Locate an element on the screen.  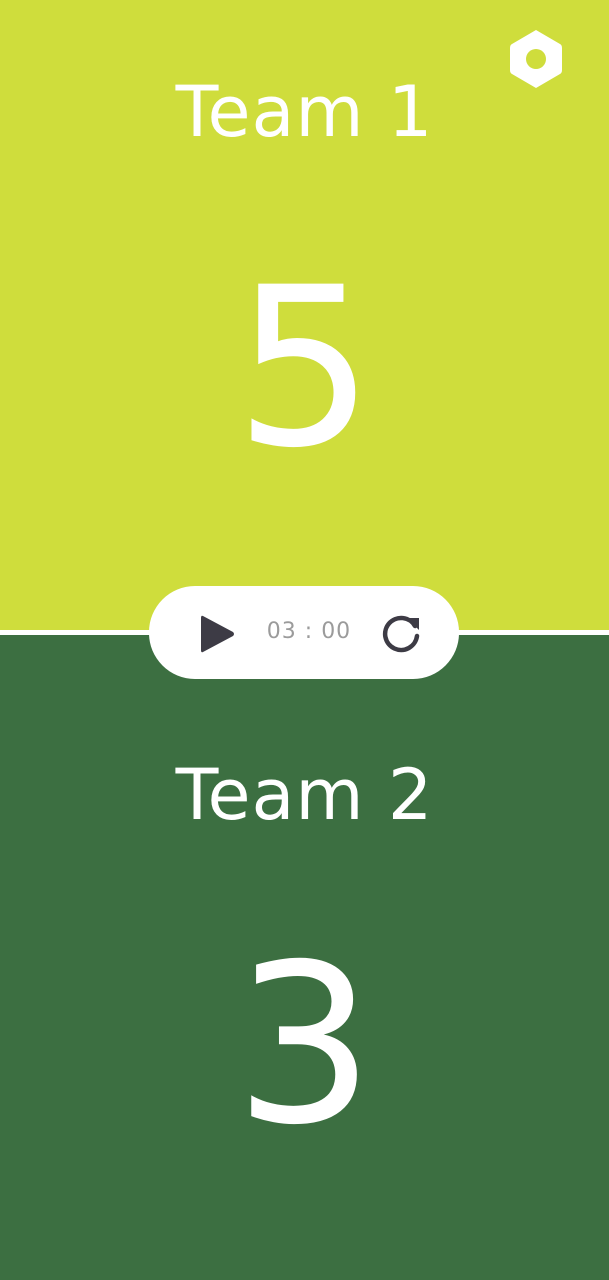
team-2-name: Team 2 is located at coordinates (304, 795).